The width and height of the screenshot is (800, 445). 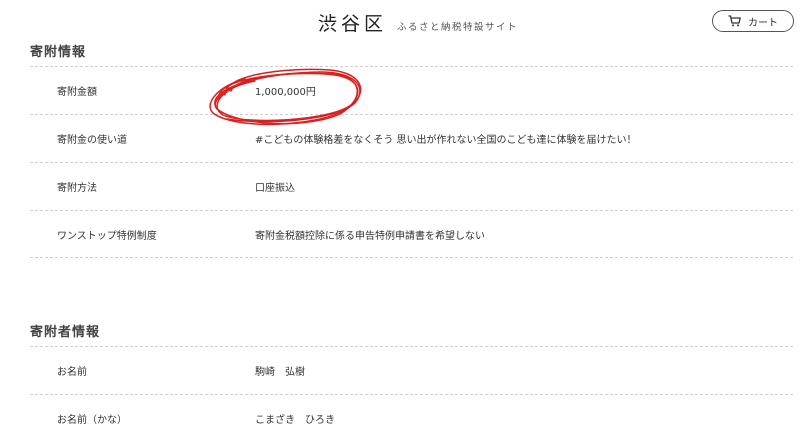 What do you see at coordinates (92, 420) in the screenshot?
I see `row-label: お名前（かな）` at bounding box center [92, 420].